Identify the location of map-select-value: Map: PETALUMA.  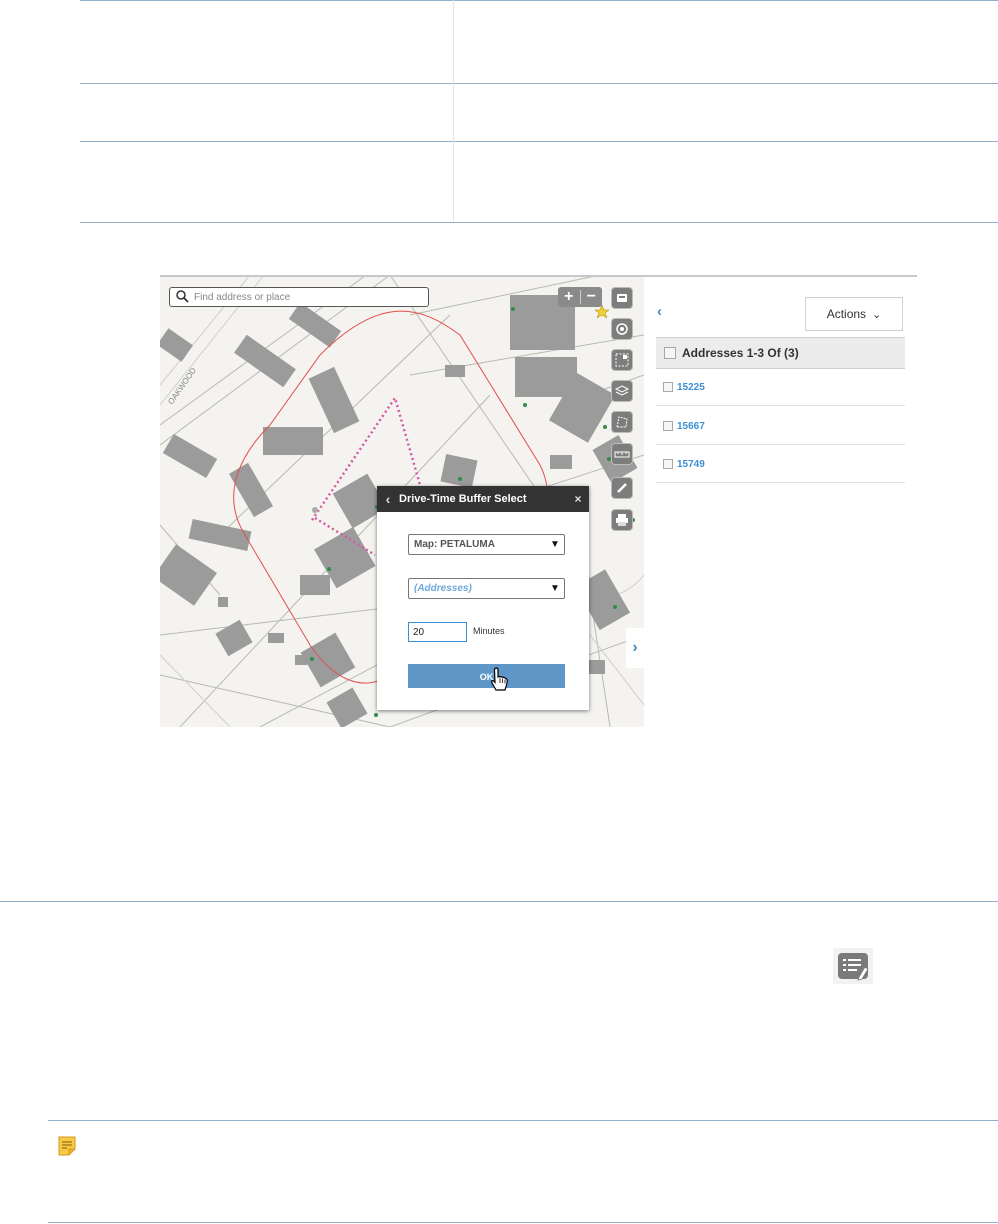
(454, 544).